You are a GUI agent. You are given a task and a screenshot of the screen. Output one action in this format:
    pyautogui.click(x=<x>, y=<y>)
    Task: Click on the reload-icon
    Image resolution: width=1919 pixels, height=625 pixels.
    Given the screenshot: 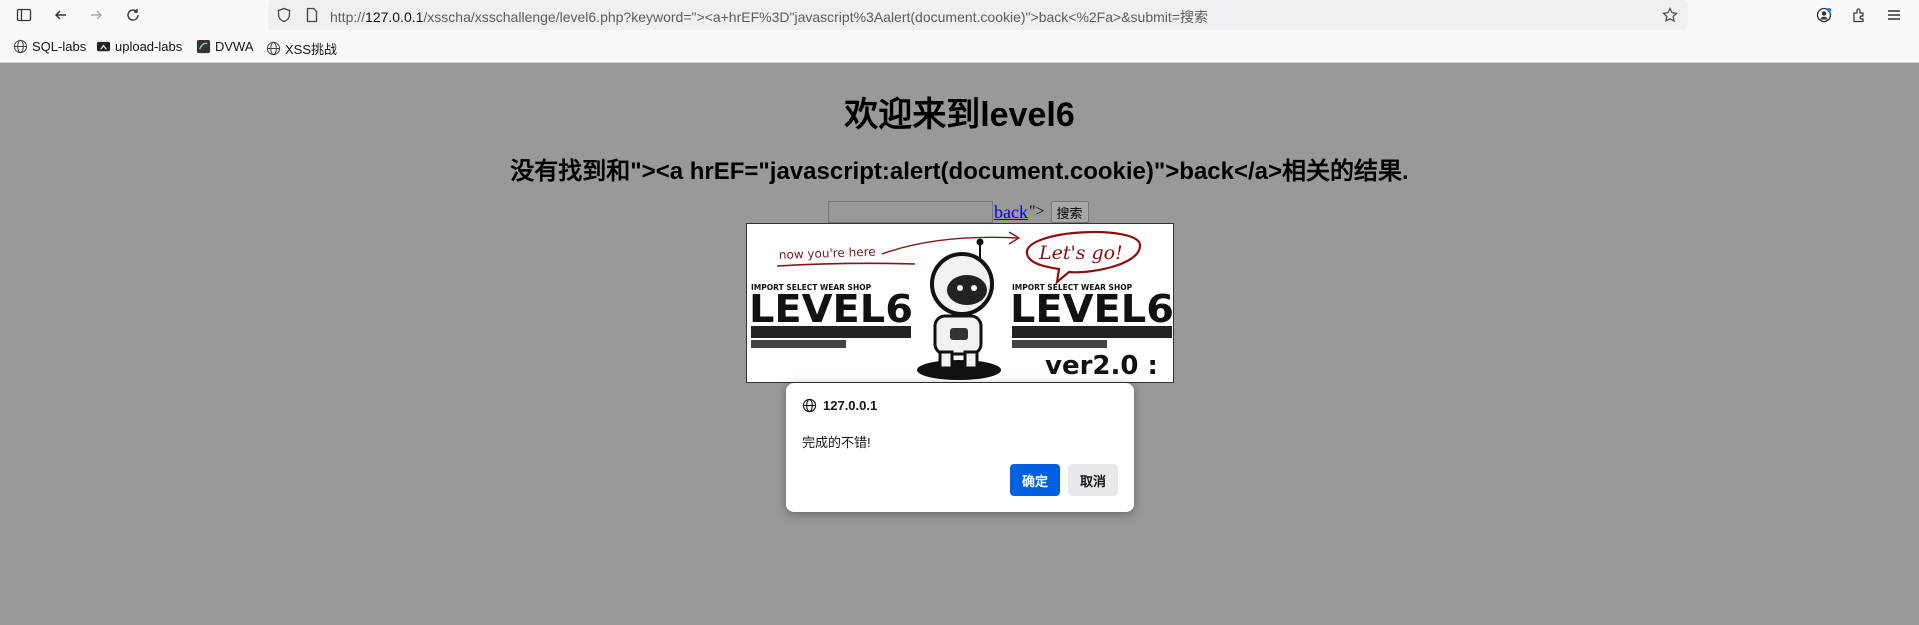 What is the action you would take?
    pyautogui.click(x=133, y=15)
    